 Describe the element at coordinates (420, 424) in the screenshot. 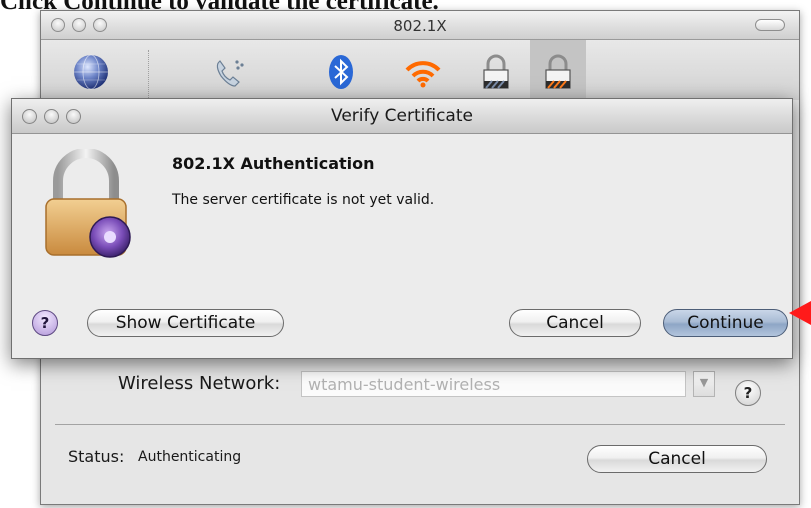

I see `section-divider` at that location.